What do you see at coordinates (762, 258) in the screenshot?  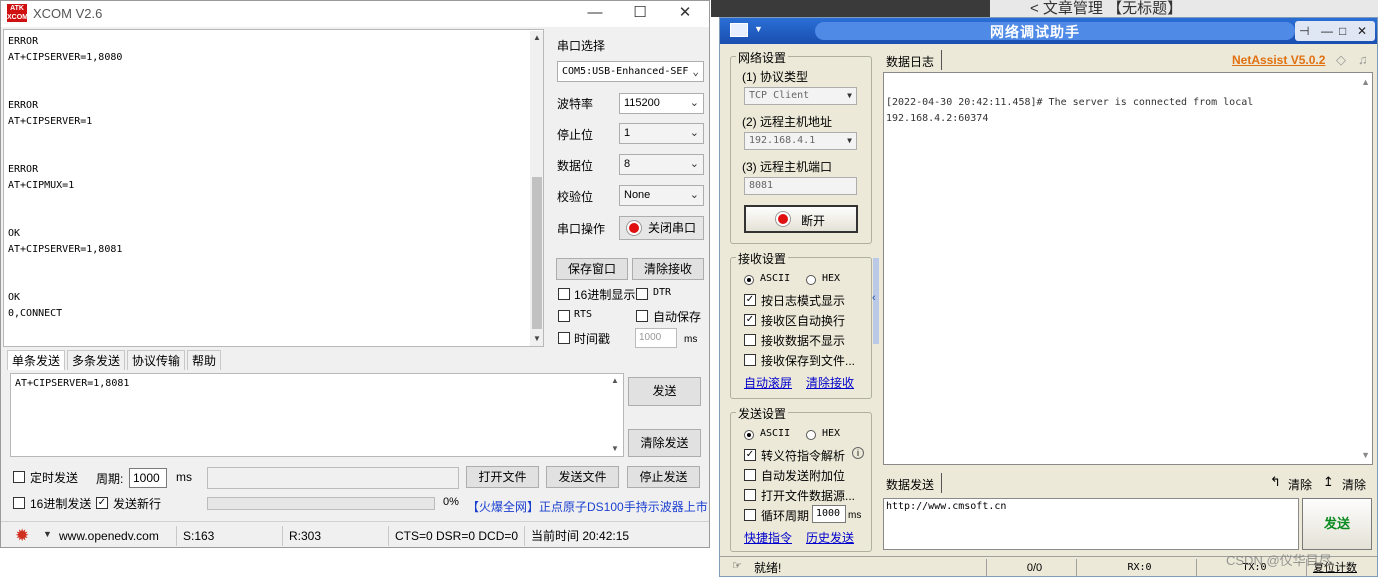 I see `receive-settings-title: 接收设置` at bounding box center [762, 258].